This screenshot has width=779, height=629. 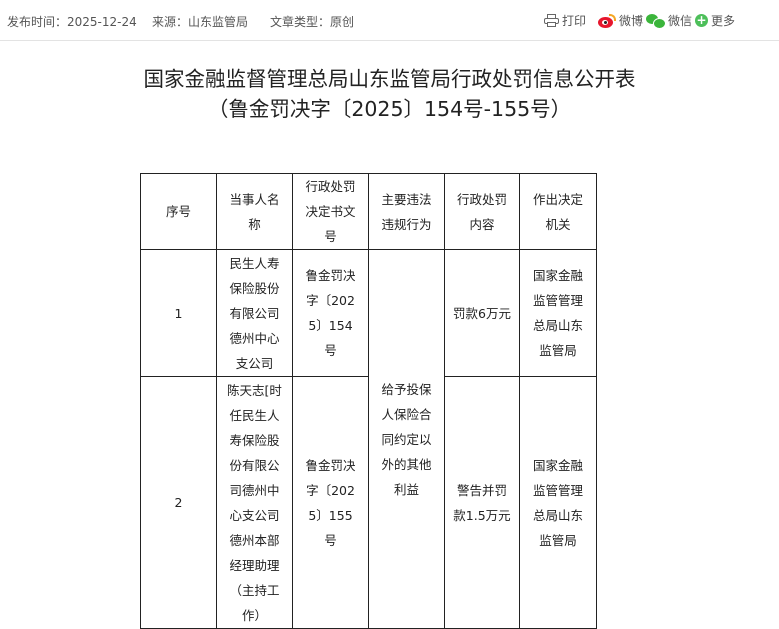 I want to click on publish-time: 发布时间：2025-12-24, so click(x=72, y=22).